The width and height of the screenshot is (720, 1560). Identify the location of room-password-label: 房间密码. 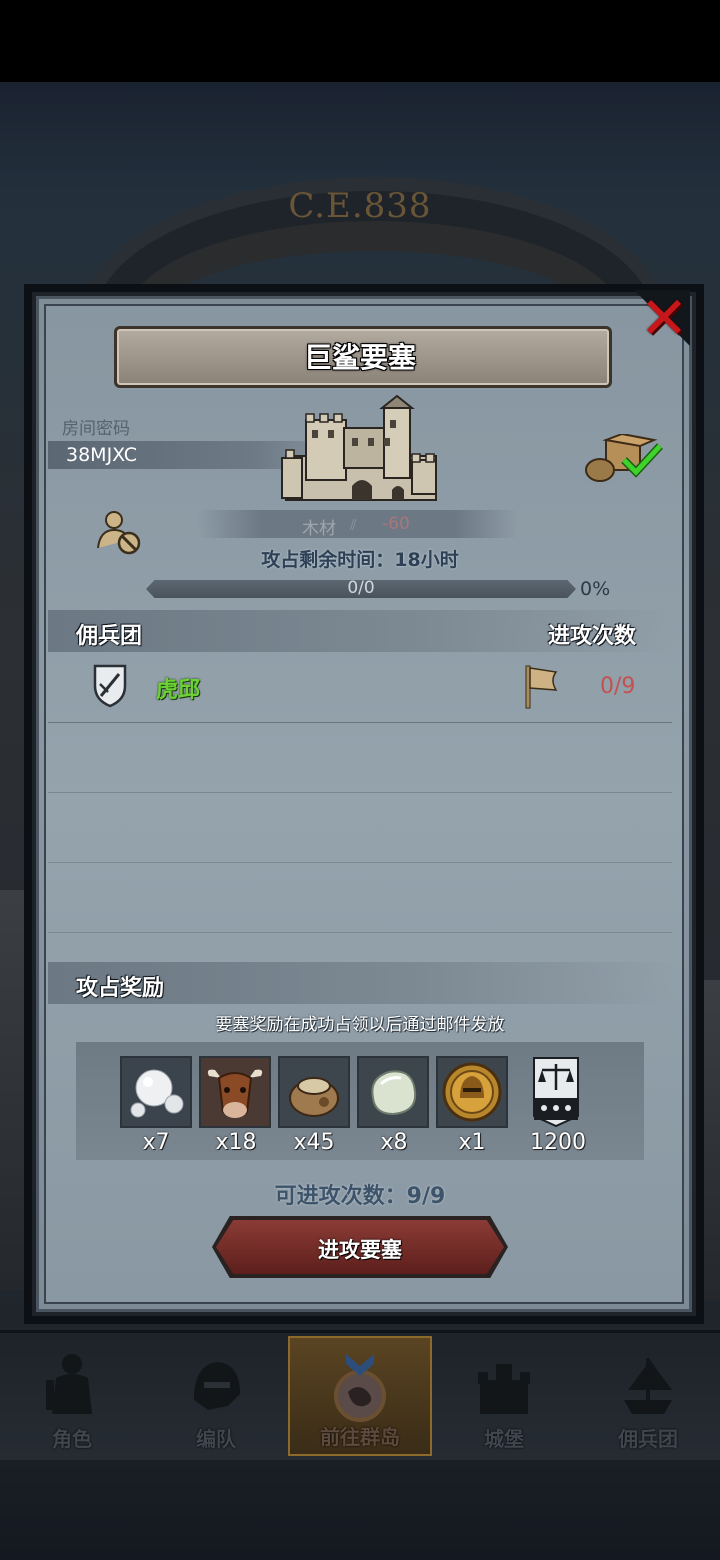
(96, 429).